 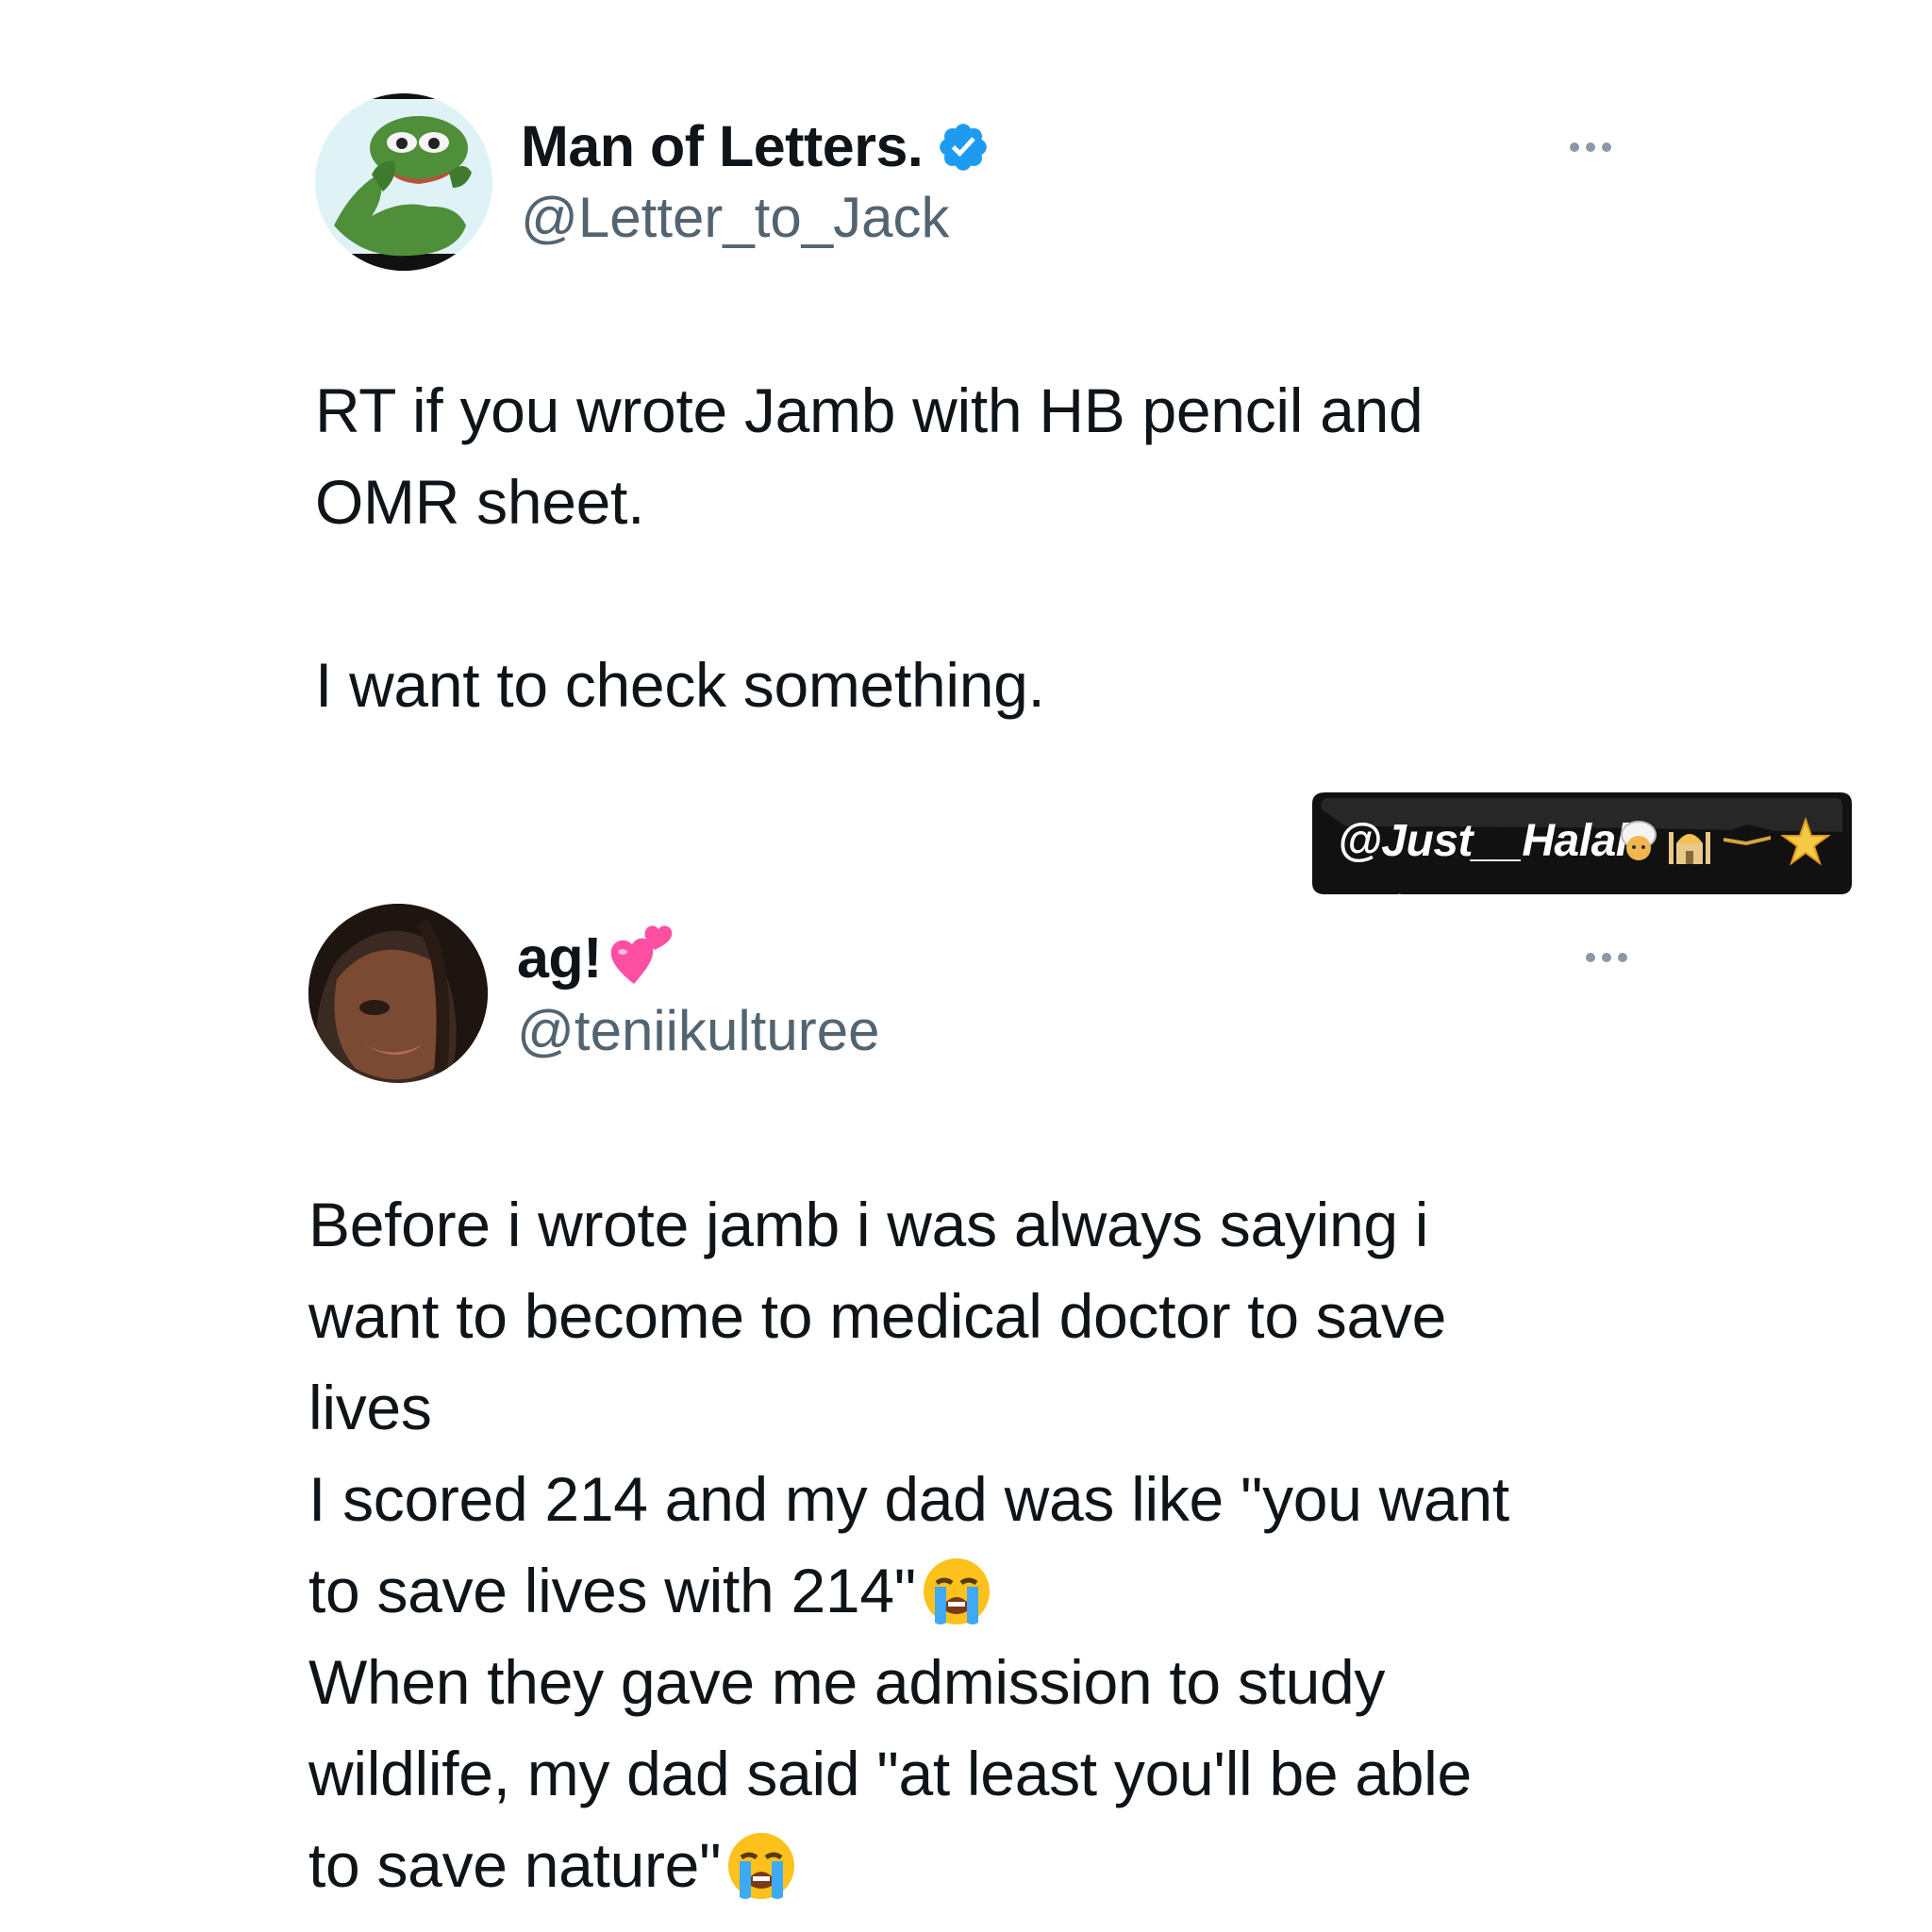 I want to click on watermark-emojis, so click(x=1724, y=843).